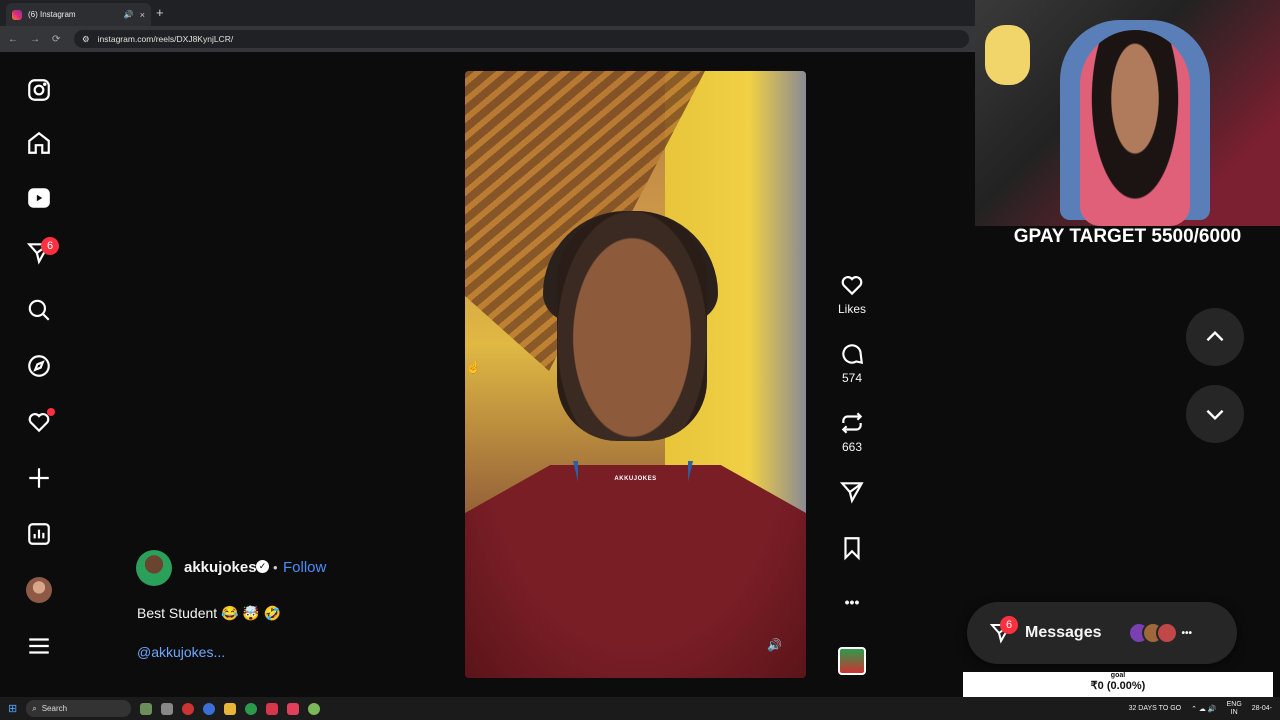  I want to click on browser-toolbar: ← → ⟳ ⚙ instagram.com/reels/DXJ8KynjLCR/, so click(487, 39).